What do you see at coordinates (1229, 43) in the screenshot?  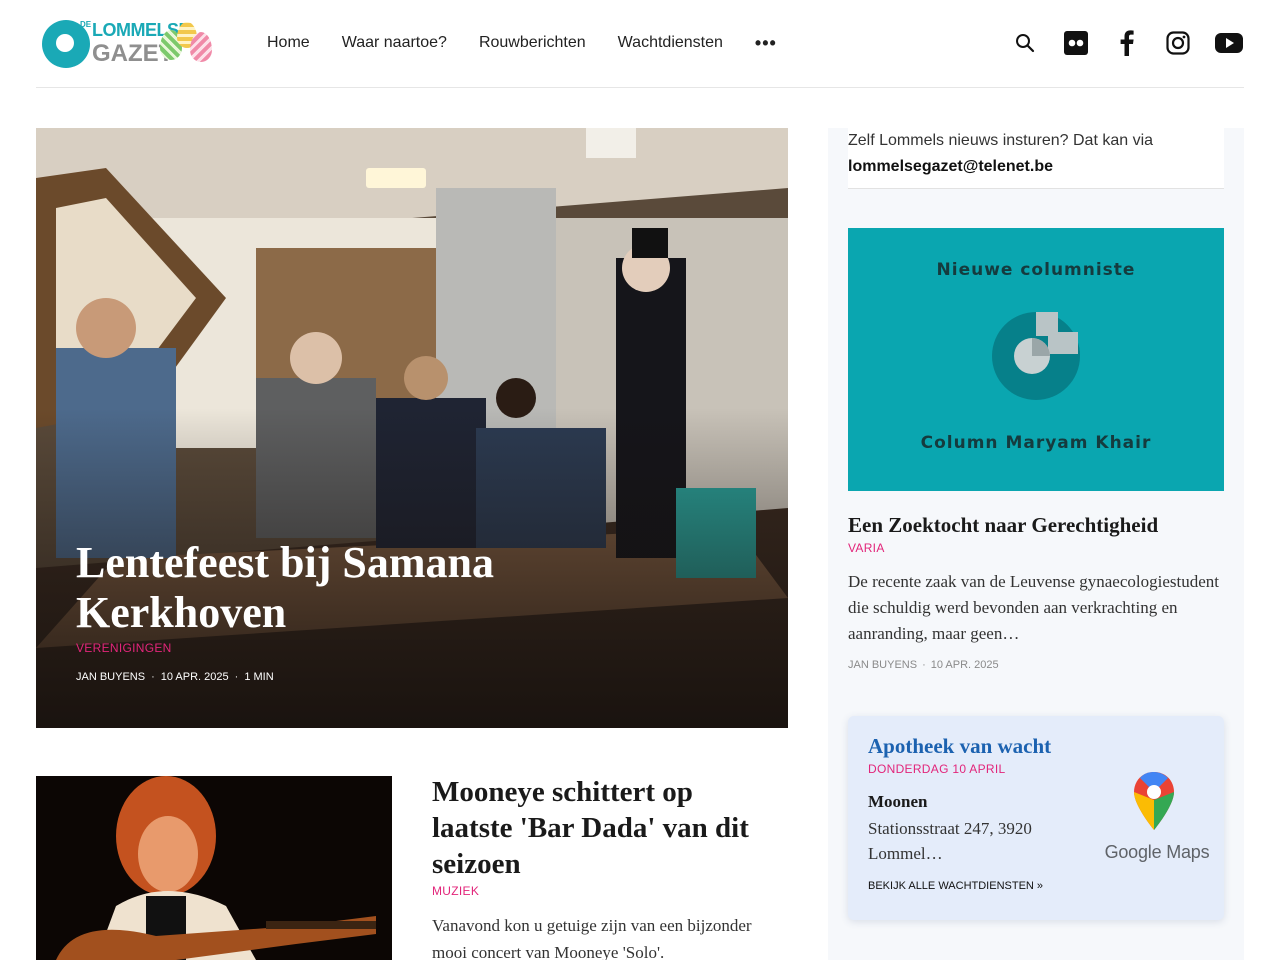 I see `youtube-icon` at bounding box center [1229, 43].